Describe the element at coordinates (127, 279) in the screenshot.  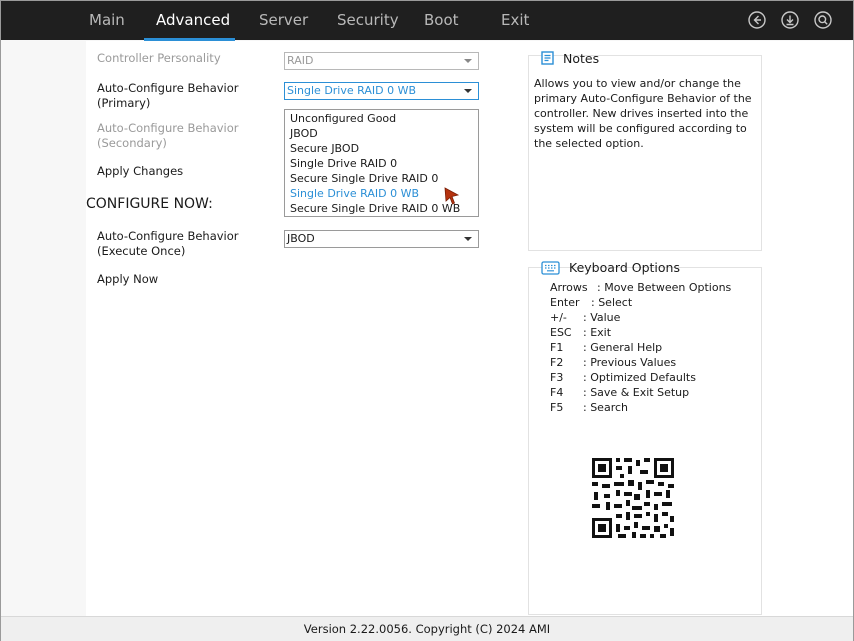
I see `apply-now-button: Apply Now` at that location.